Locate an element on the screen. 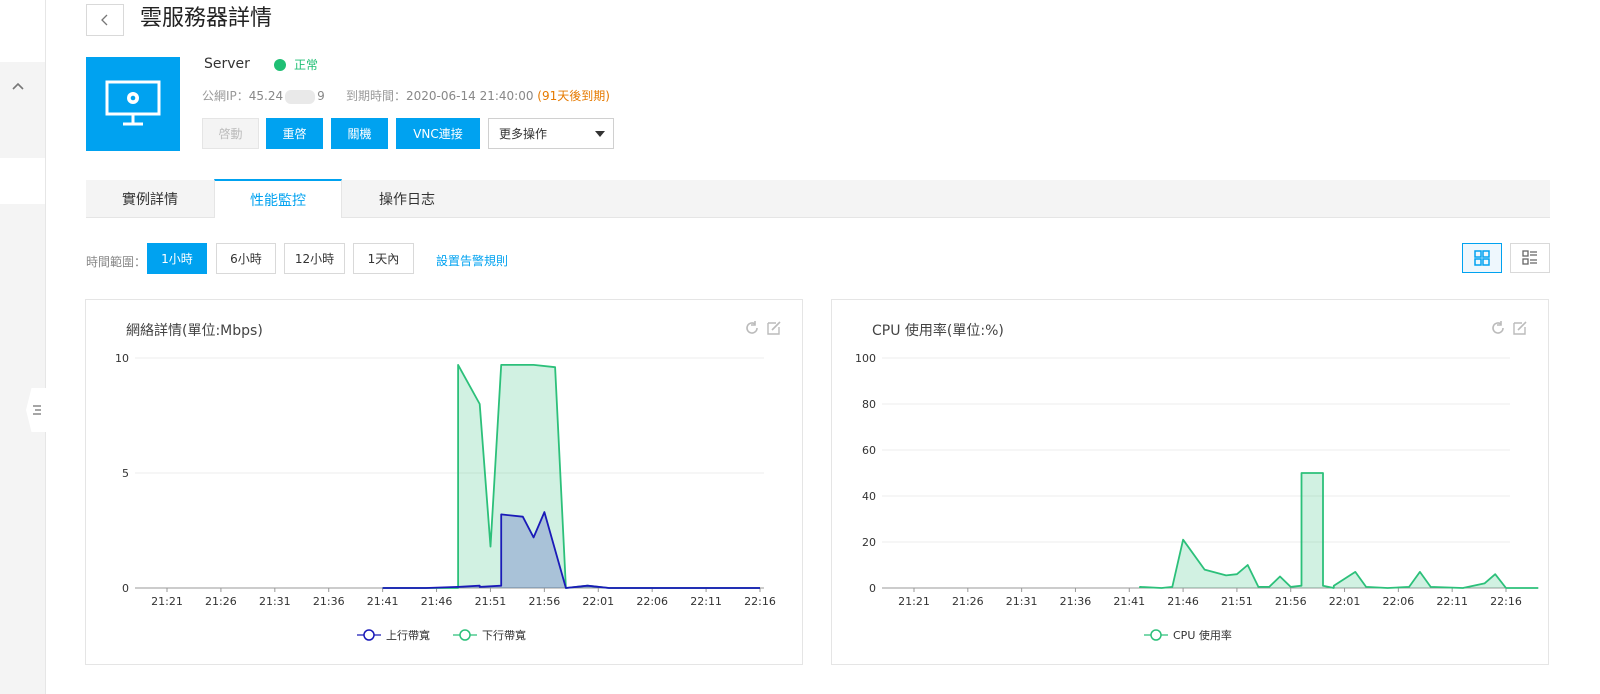 This screenshot has width=1600, height=694. chevron-left-icon is located at coordinates (104, 20).